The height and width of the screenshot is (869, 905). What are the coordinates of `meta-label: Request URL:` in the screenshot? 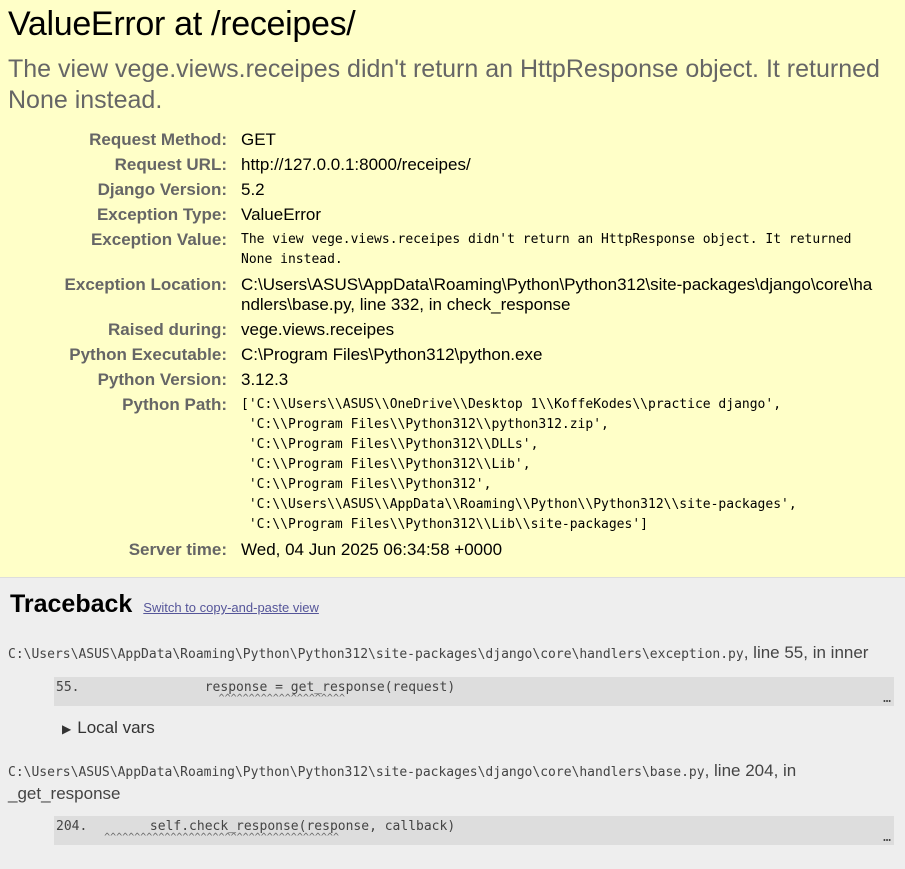 It's located at (170, 164).